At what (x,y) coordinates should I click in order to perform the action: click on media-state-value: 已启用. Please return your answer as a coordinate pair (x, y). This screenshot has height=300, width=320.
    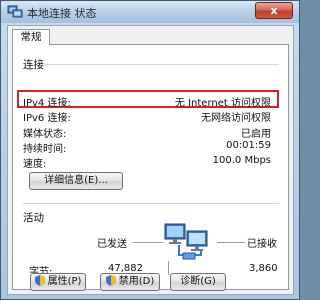
    Looking at the image, I should click on (256, 134).